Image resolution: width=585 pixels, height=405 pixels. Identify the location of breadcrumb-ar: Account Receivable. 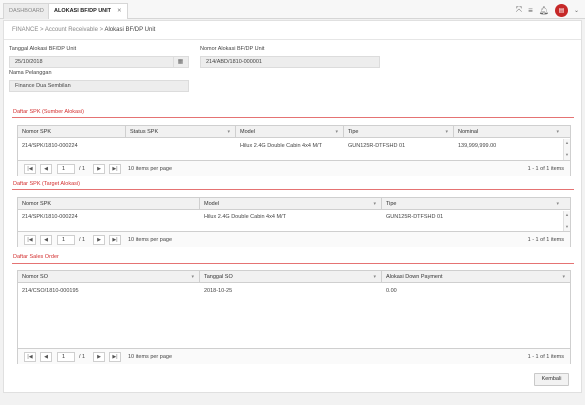
(71, 30).